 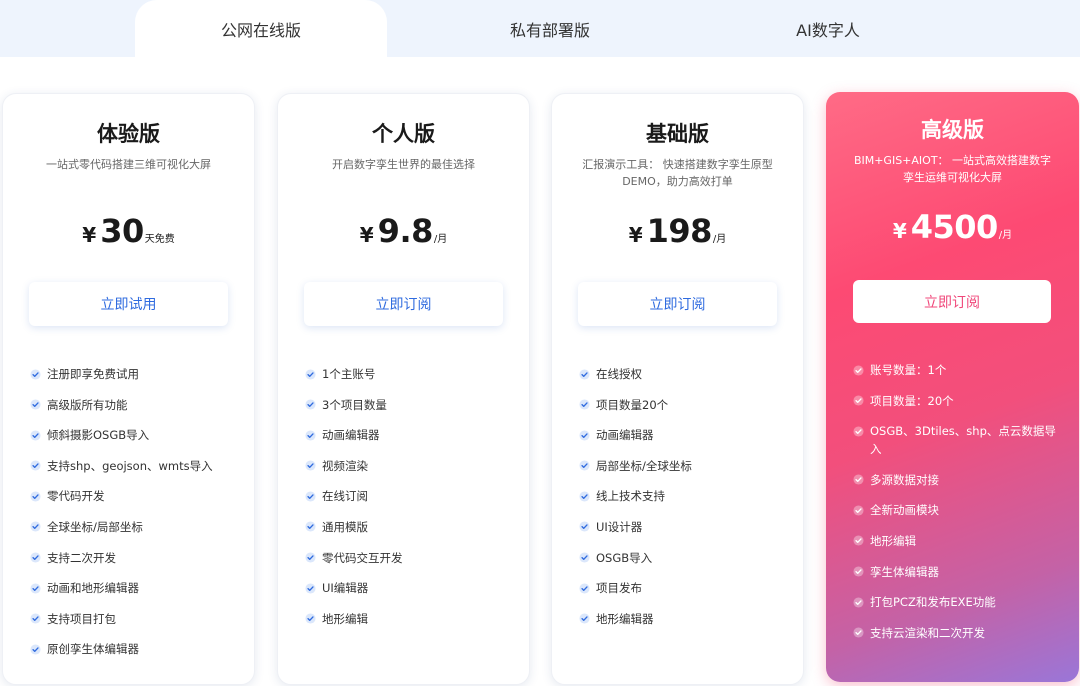 I want to click on feature-text: 在线授权, so click(x=619, y=374).